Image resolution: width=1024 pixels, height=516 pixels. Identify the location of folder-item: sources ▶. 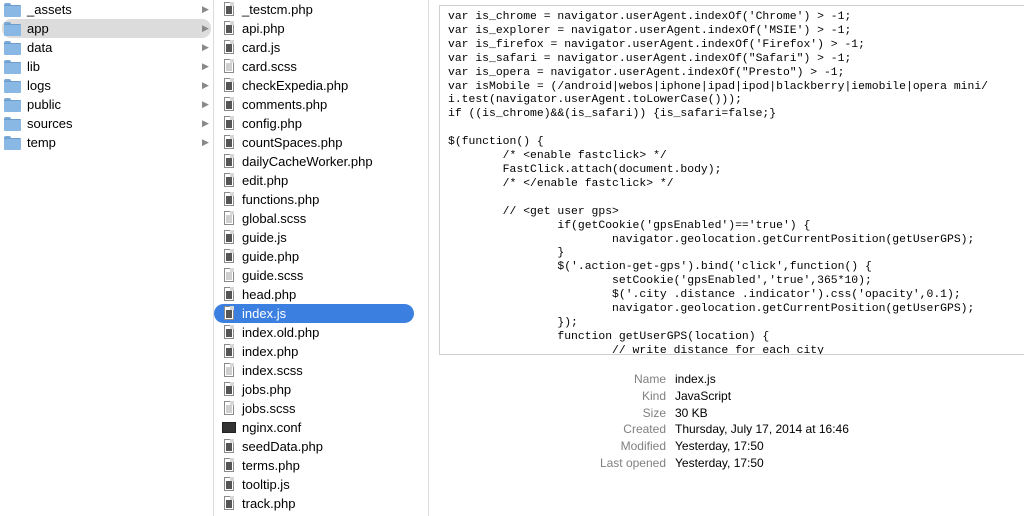
(106, 123).